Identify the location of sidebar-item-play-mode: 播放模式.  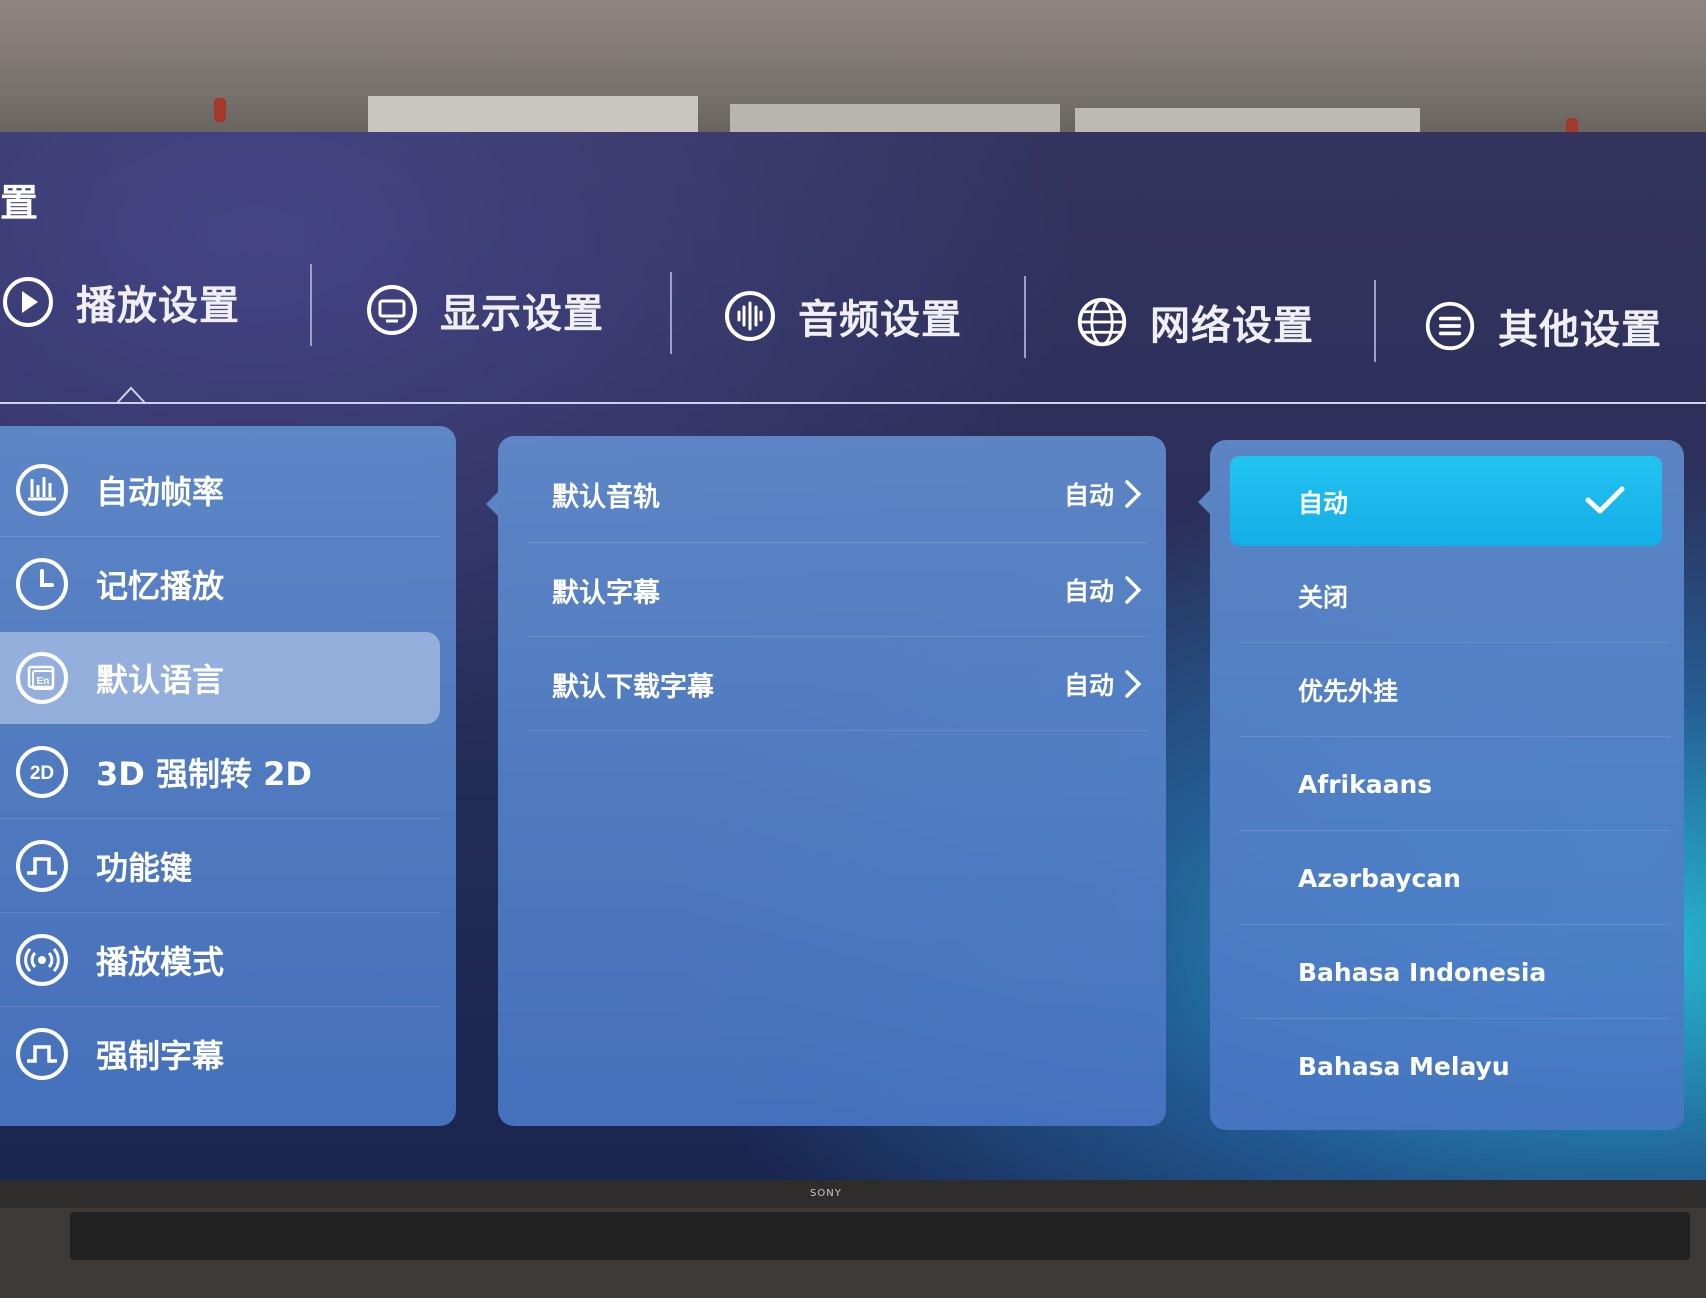
(220, 960).